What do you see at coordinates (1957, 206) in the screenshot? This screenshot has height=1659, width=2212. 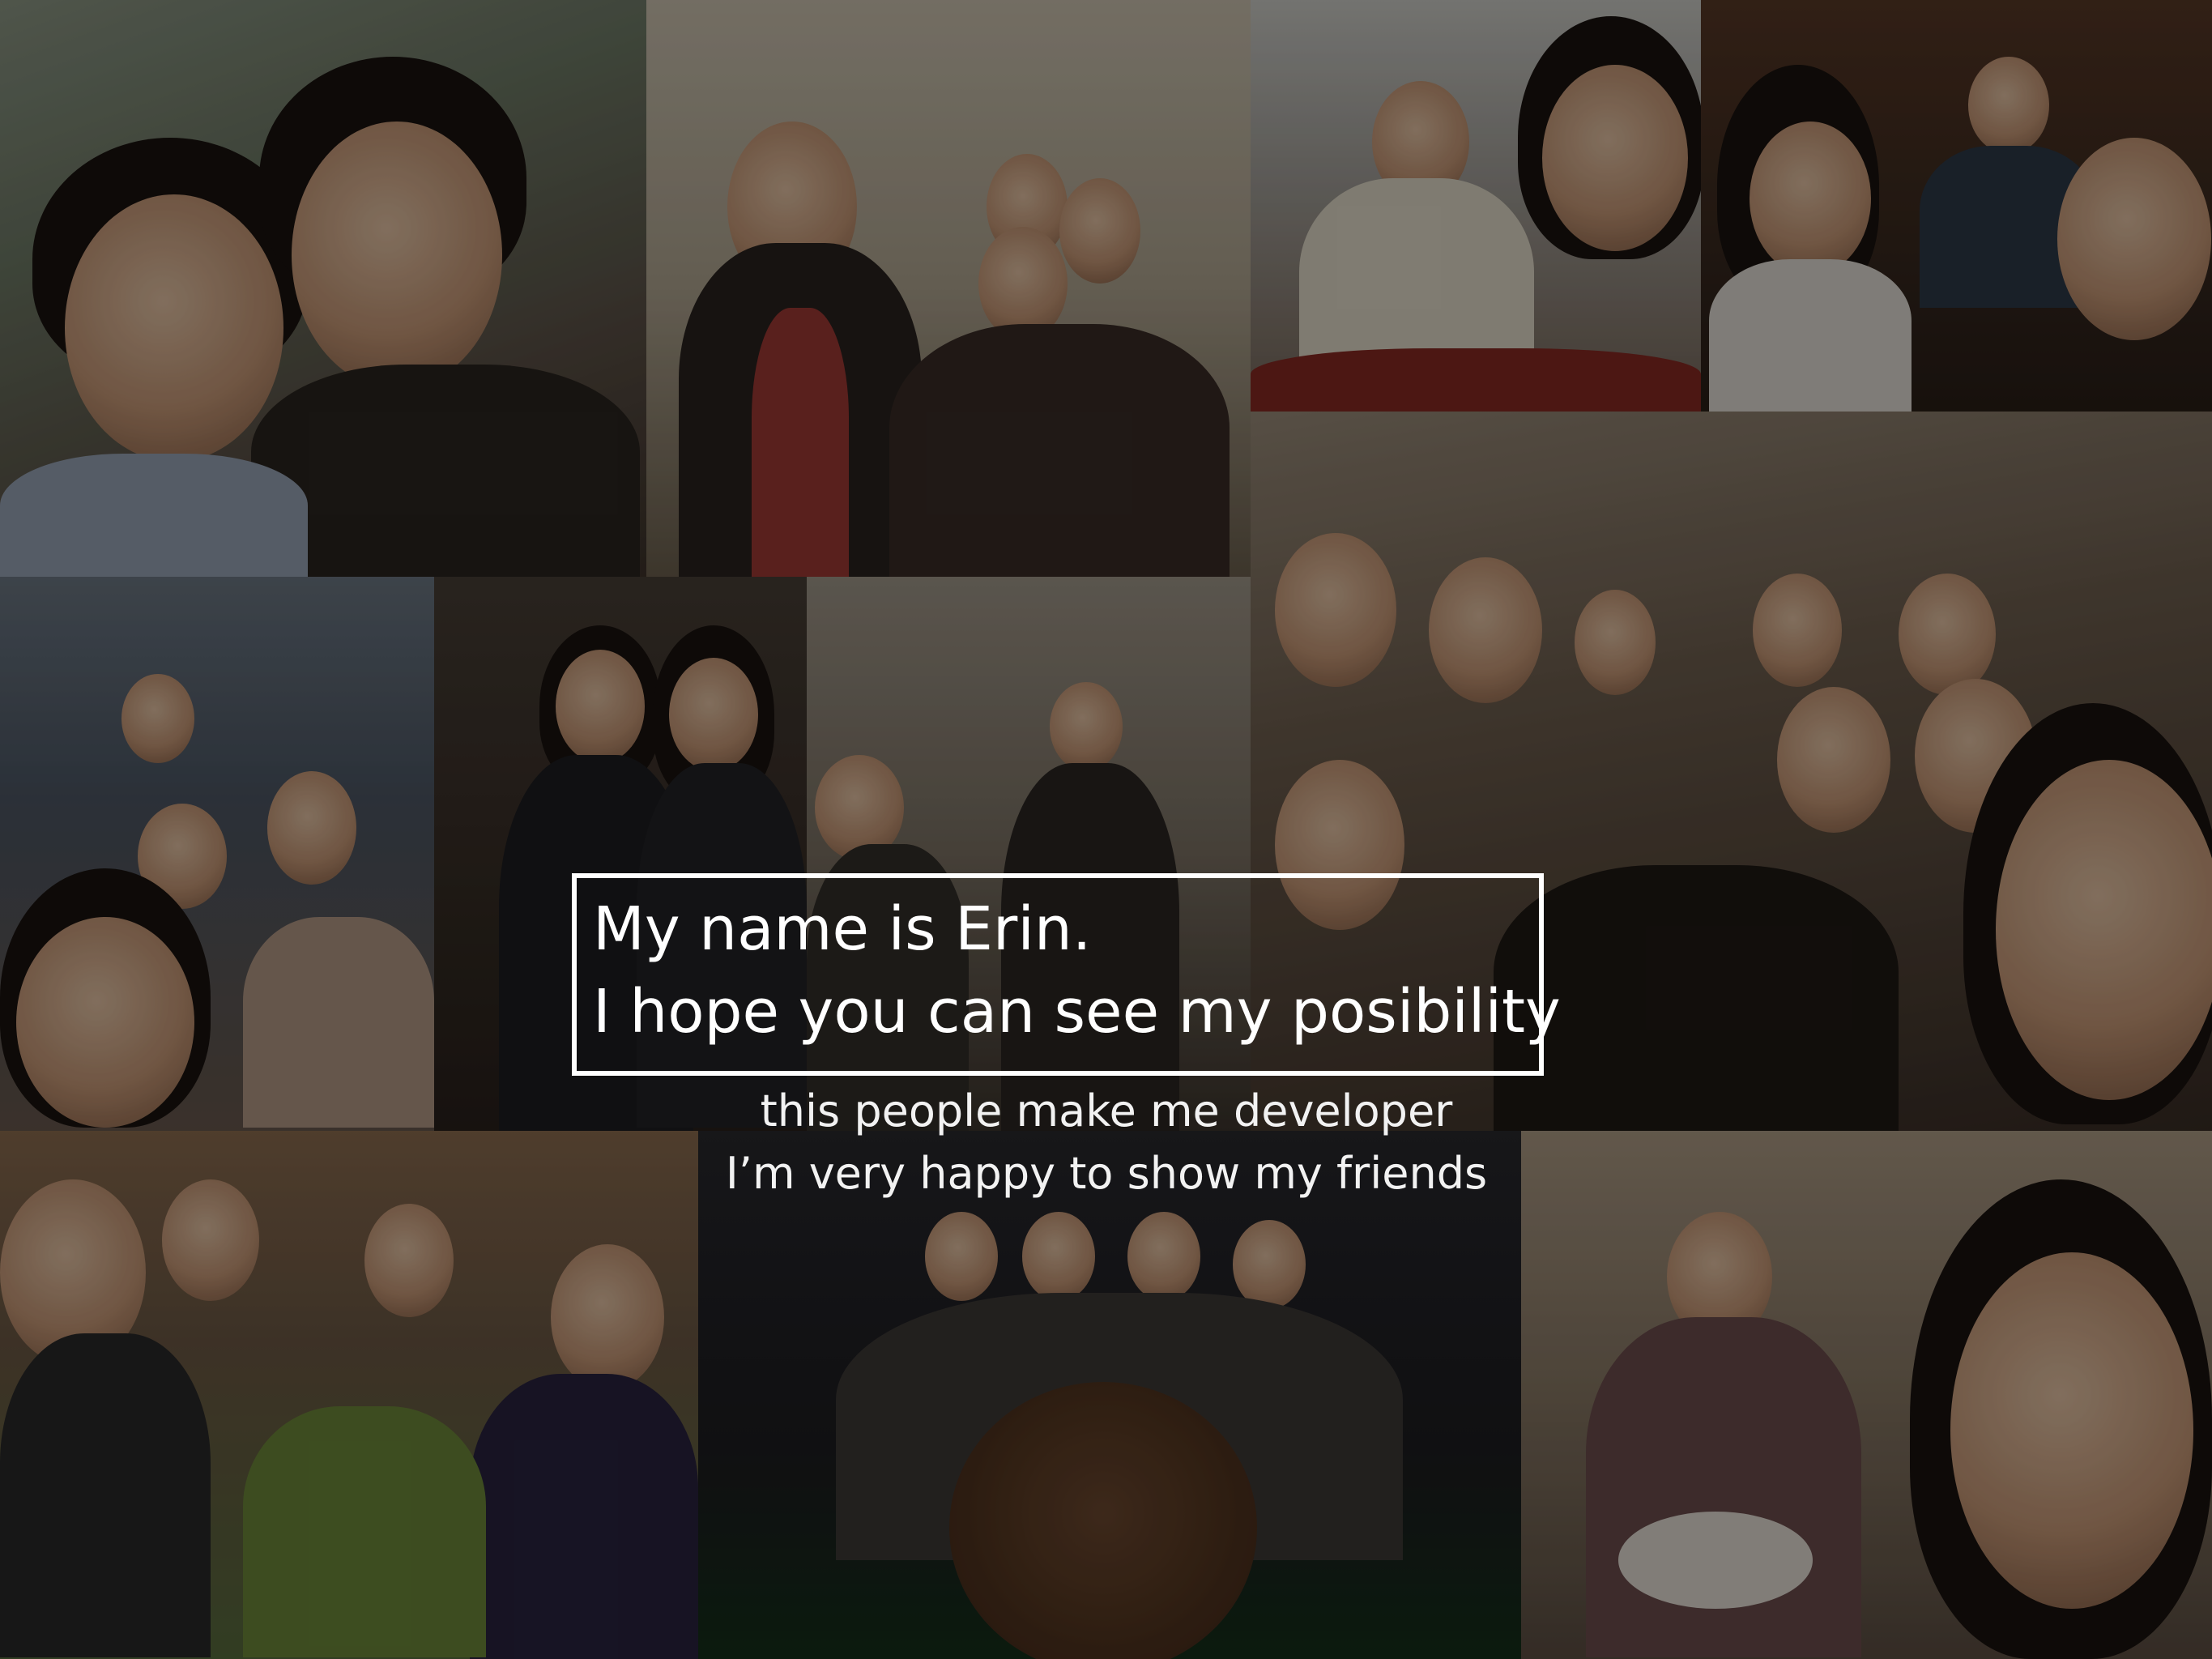 I see `photo-cafe-laptop-group` at bounding box center [1957, 206].